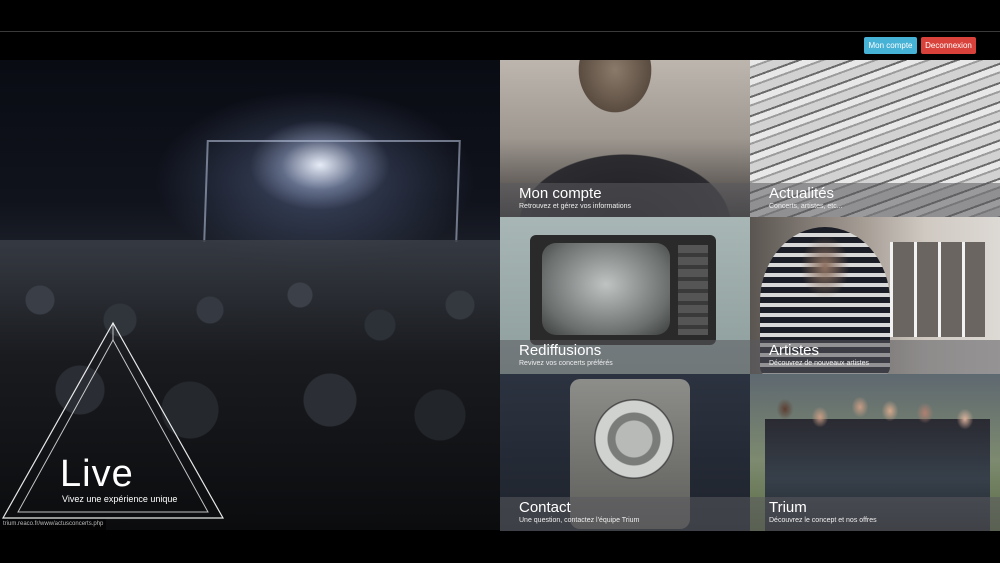 Image resolution: width=1000 pixels, height=563 pixels. What do you see at coordinates (948, 45) in the screenshot?
I see `logout-button: Deconnexion` at bounding box center [948, 45].